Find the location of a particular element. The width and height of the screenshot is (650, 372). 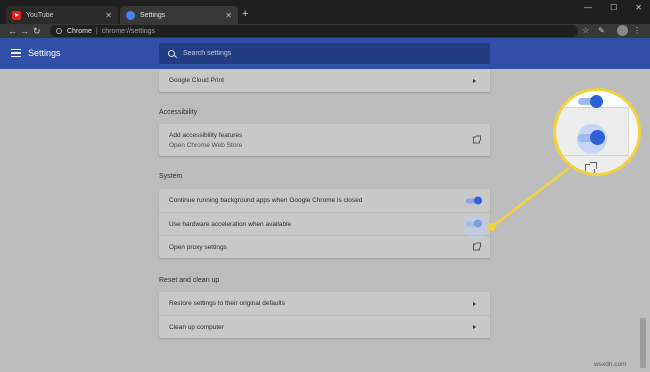

bookmark-star-icon: ☆ is located at coordinates (585, 31).